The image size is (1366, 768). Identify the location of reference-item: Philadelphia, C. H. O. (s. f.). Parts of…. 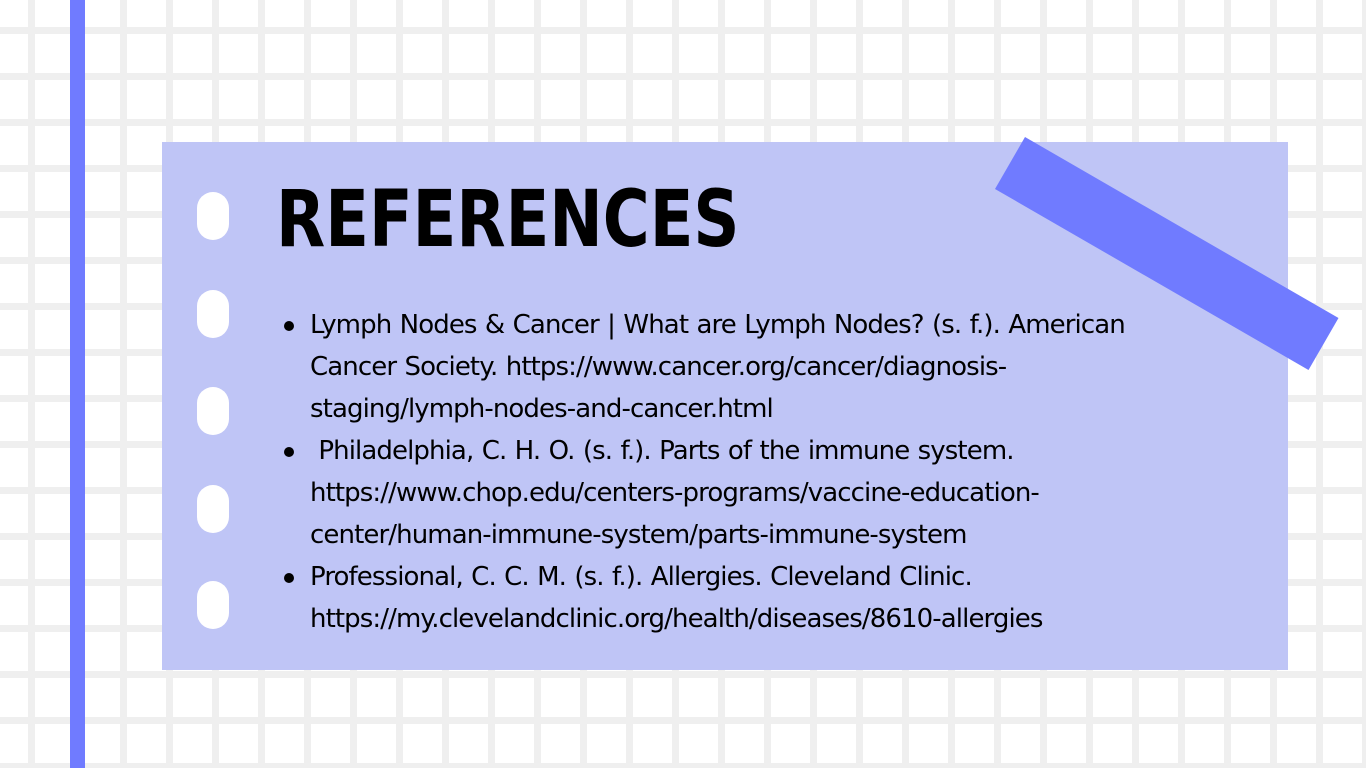
(777, 493).